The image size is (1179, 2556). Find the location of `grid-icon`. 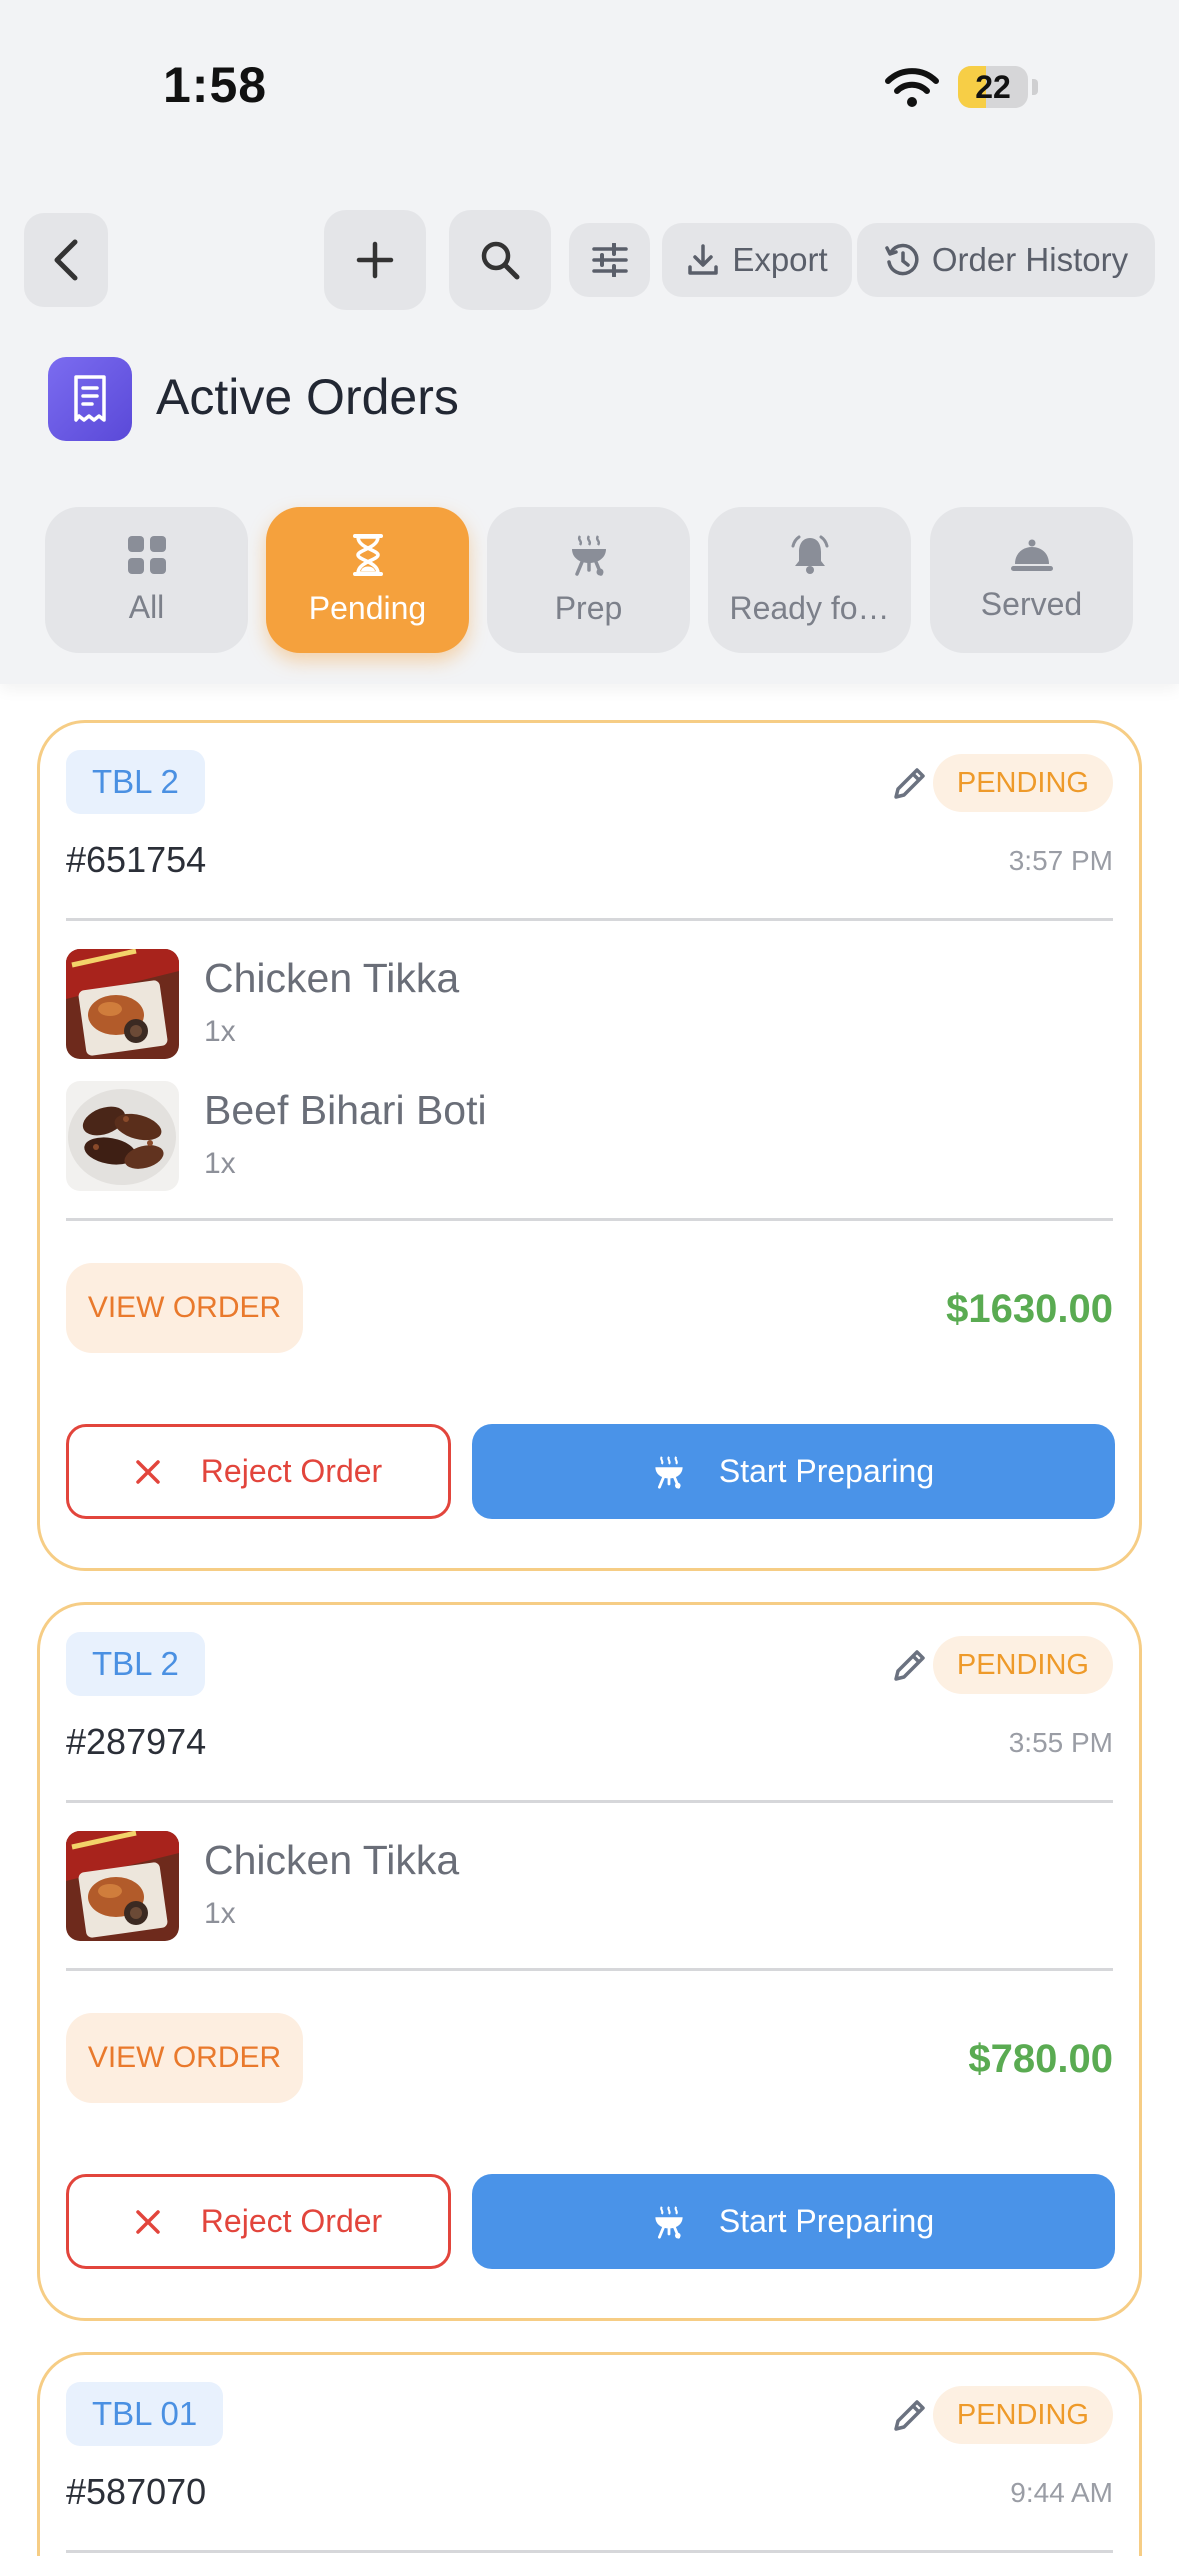

grid-icon is located at coordinates (146, 554).